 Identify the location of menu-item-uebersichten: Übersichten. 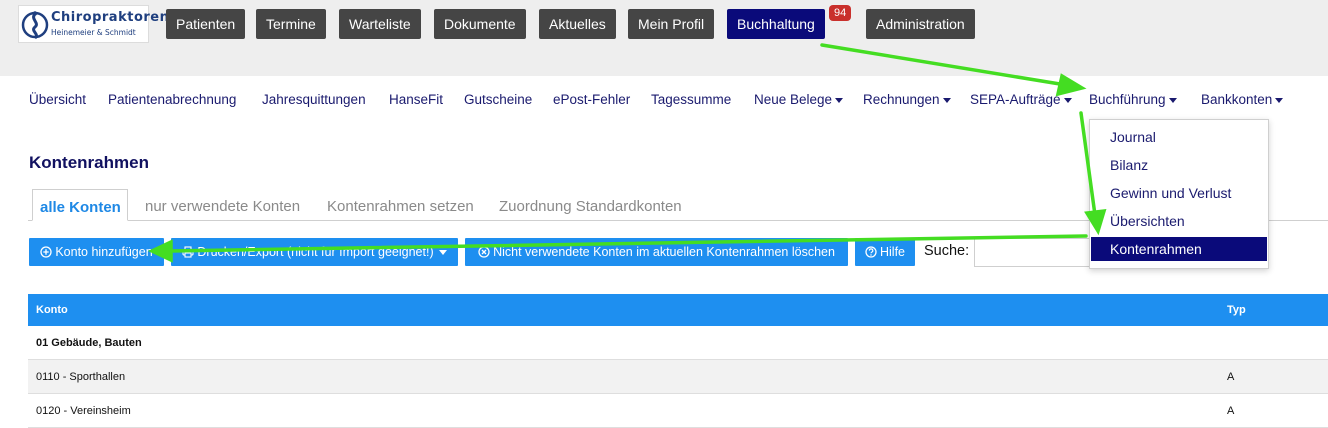
(1179, 221).